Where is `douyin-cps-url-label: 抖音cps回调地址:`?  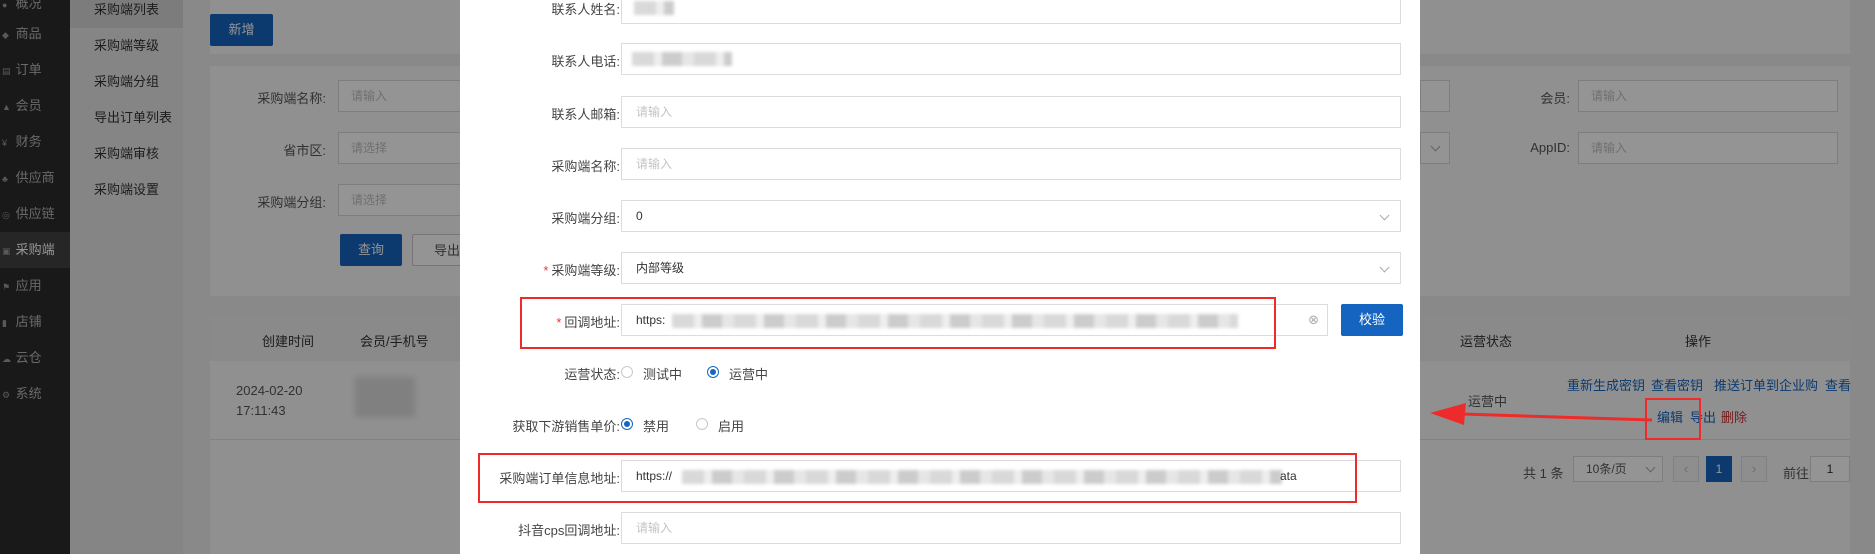
douyin-cps-url-label: 抖音cps回调地址: is located at coordinates (569, 530).